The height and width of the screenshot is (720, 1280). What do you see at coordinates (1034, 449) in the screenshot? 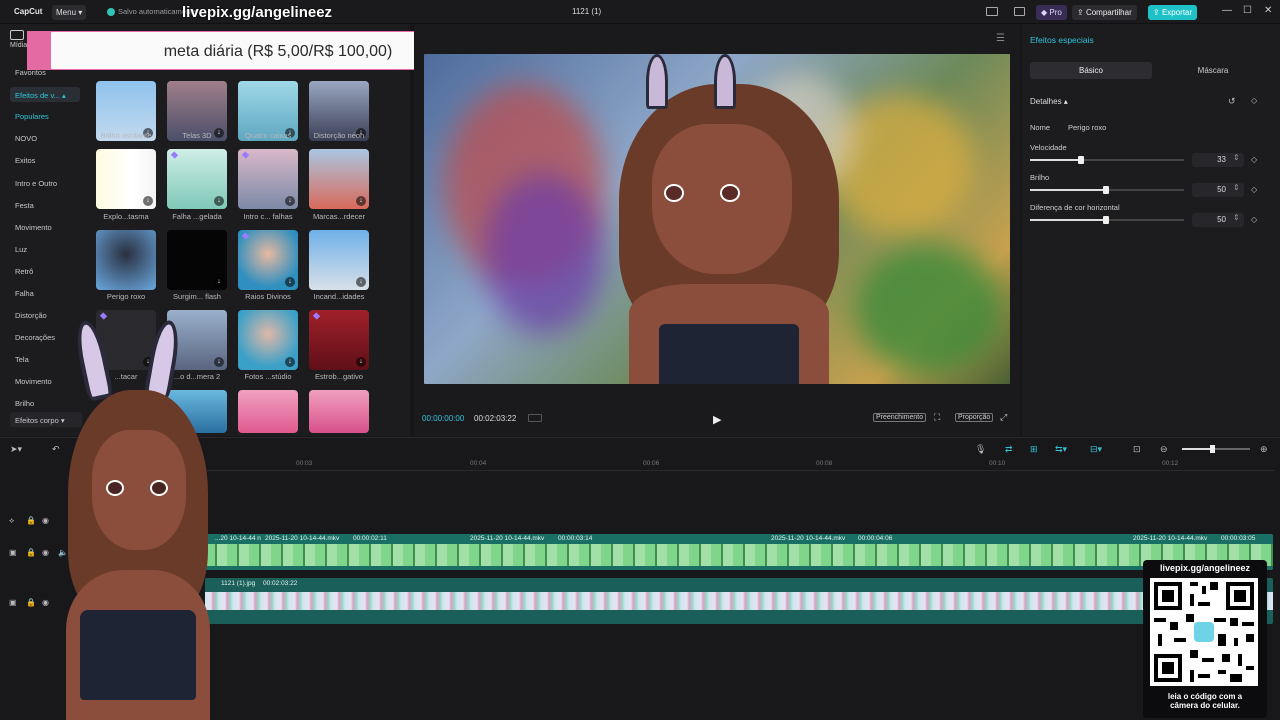
I see `magnet-icon: ⊞` at bounding box center [1034, 449].